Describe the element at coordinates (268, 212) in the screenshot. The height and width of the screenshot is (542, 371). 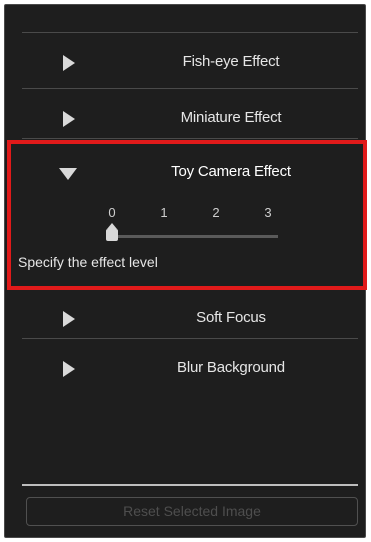
I see `slider-tick-label: 3` at that location.